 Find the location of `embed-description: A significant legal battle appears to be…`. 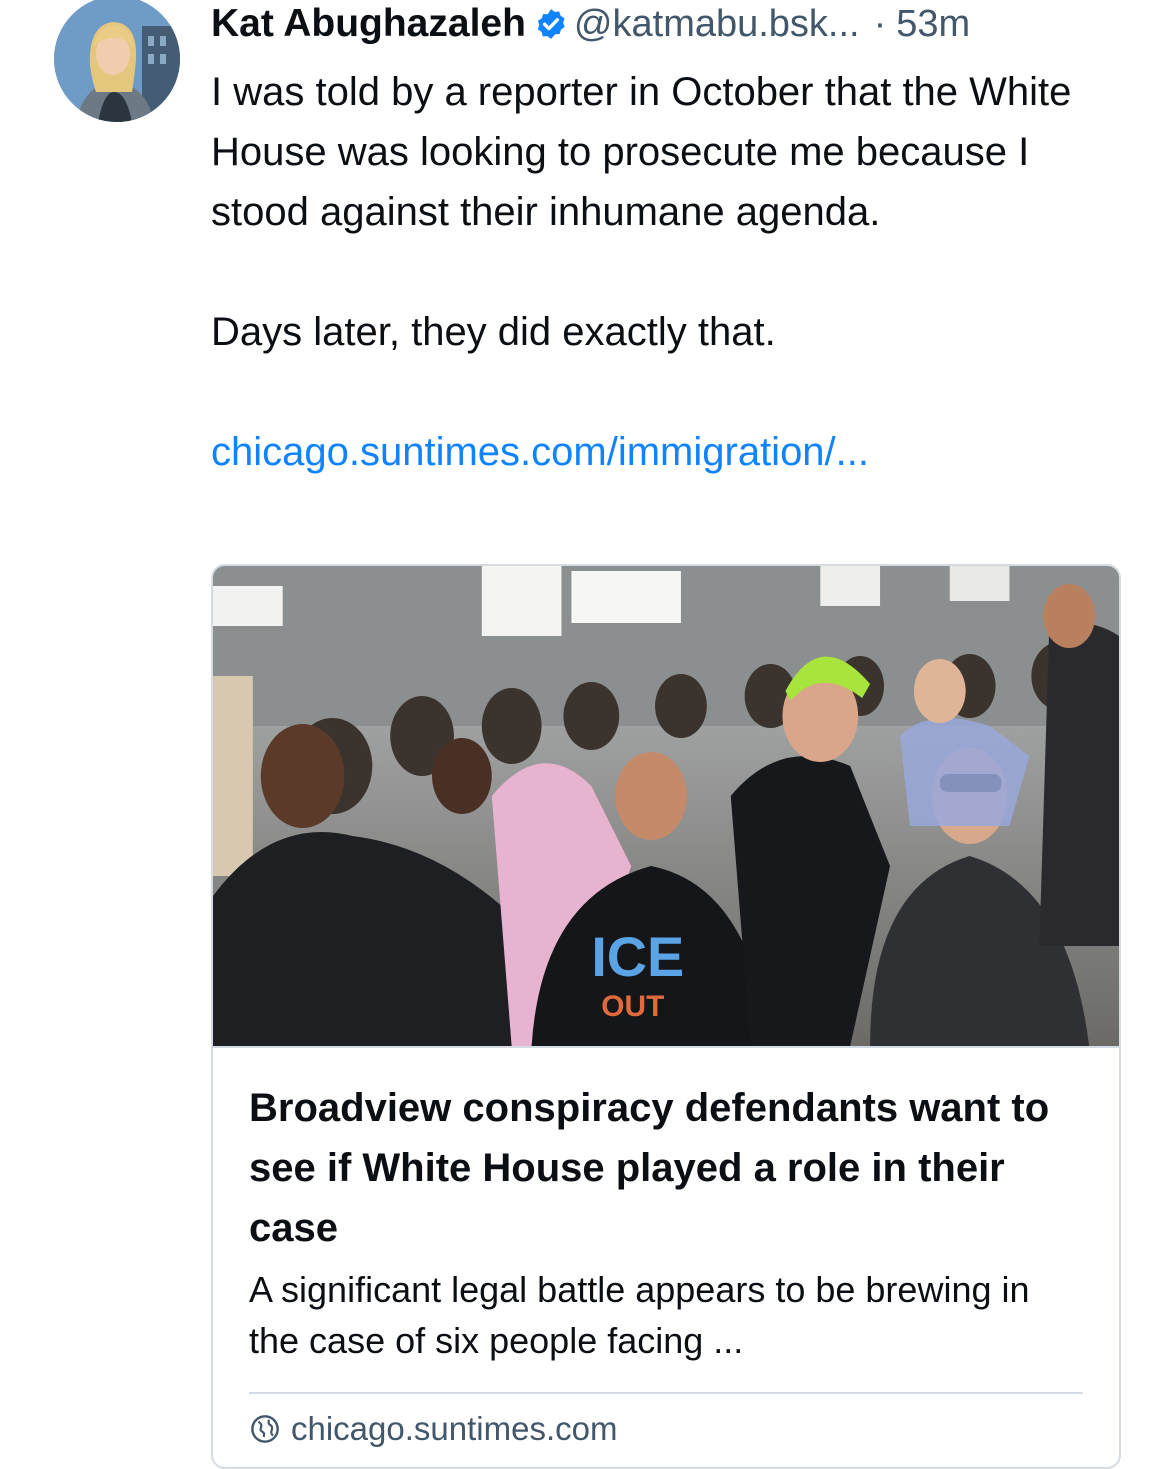

embed-description: A significant legal battle appears to be… is located at coordinates (639, 1315).